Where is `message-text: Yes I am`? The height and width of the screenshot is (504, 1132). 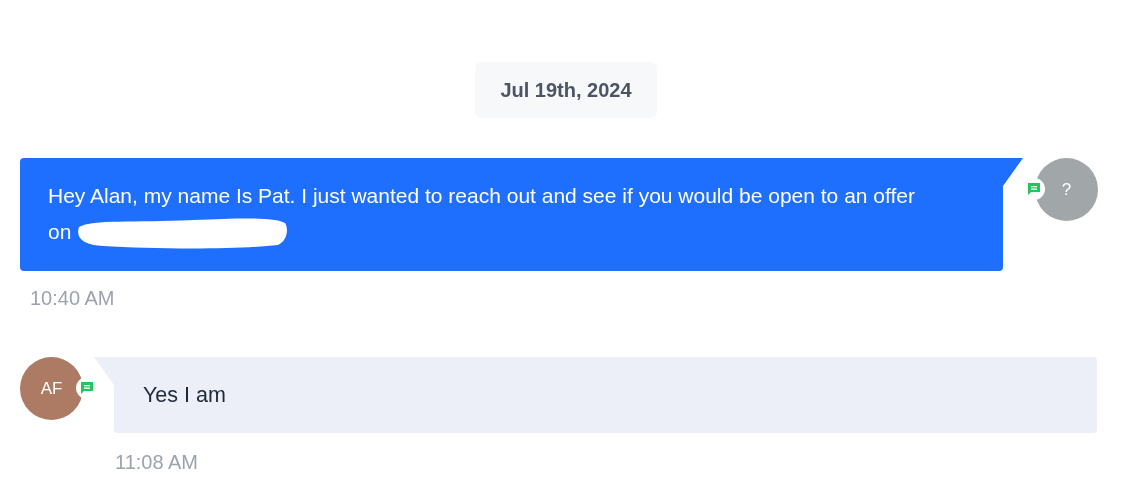
message-text: Yes I am is located at coordinates (185, 396).